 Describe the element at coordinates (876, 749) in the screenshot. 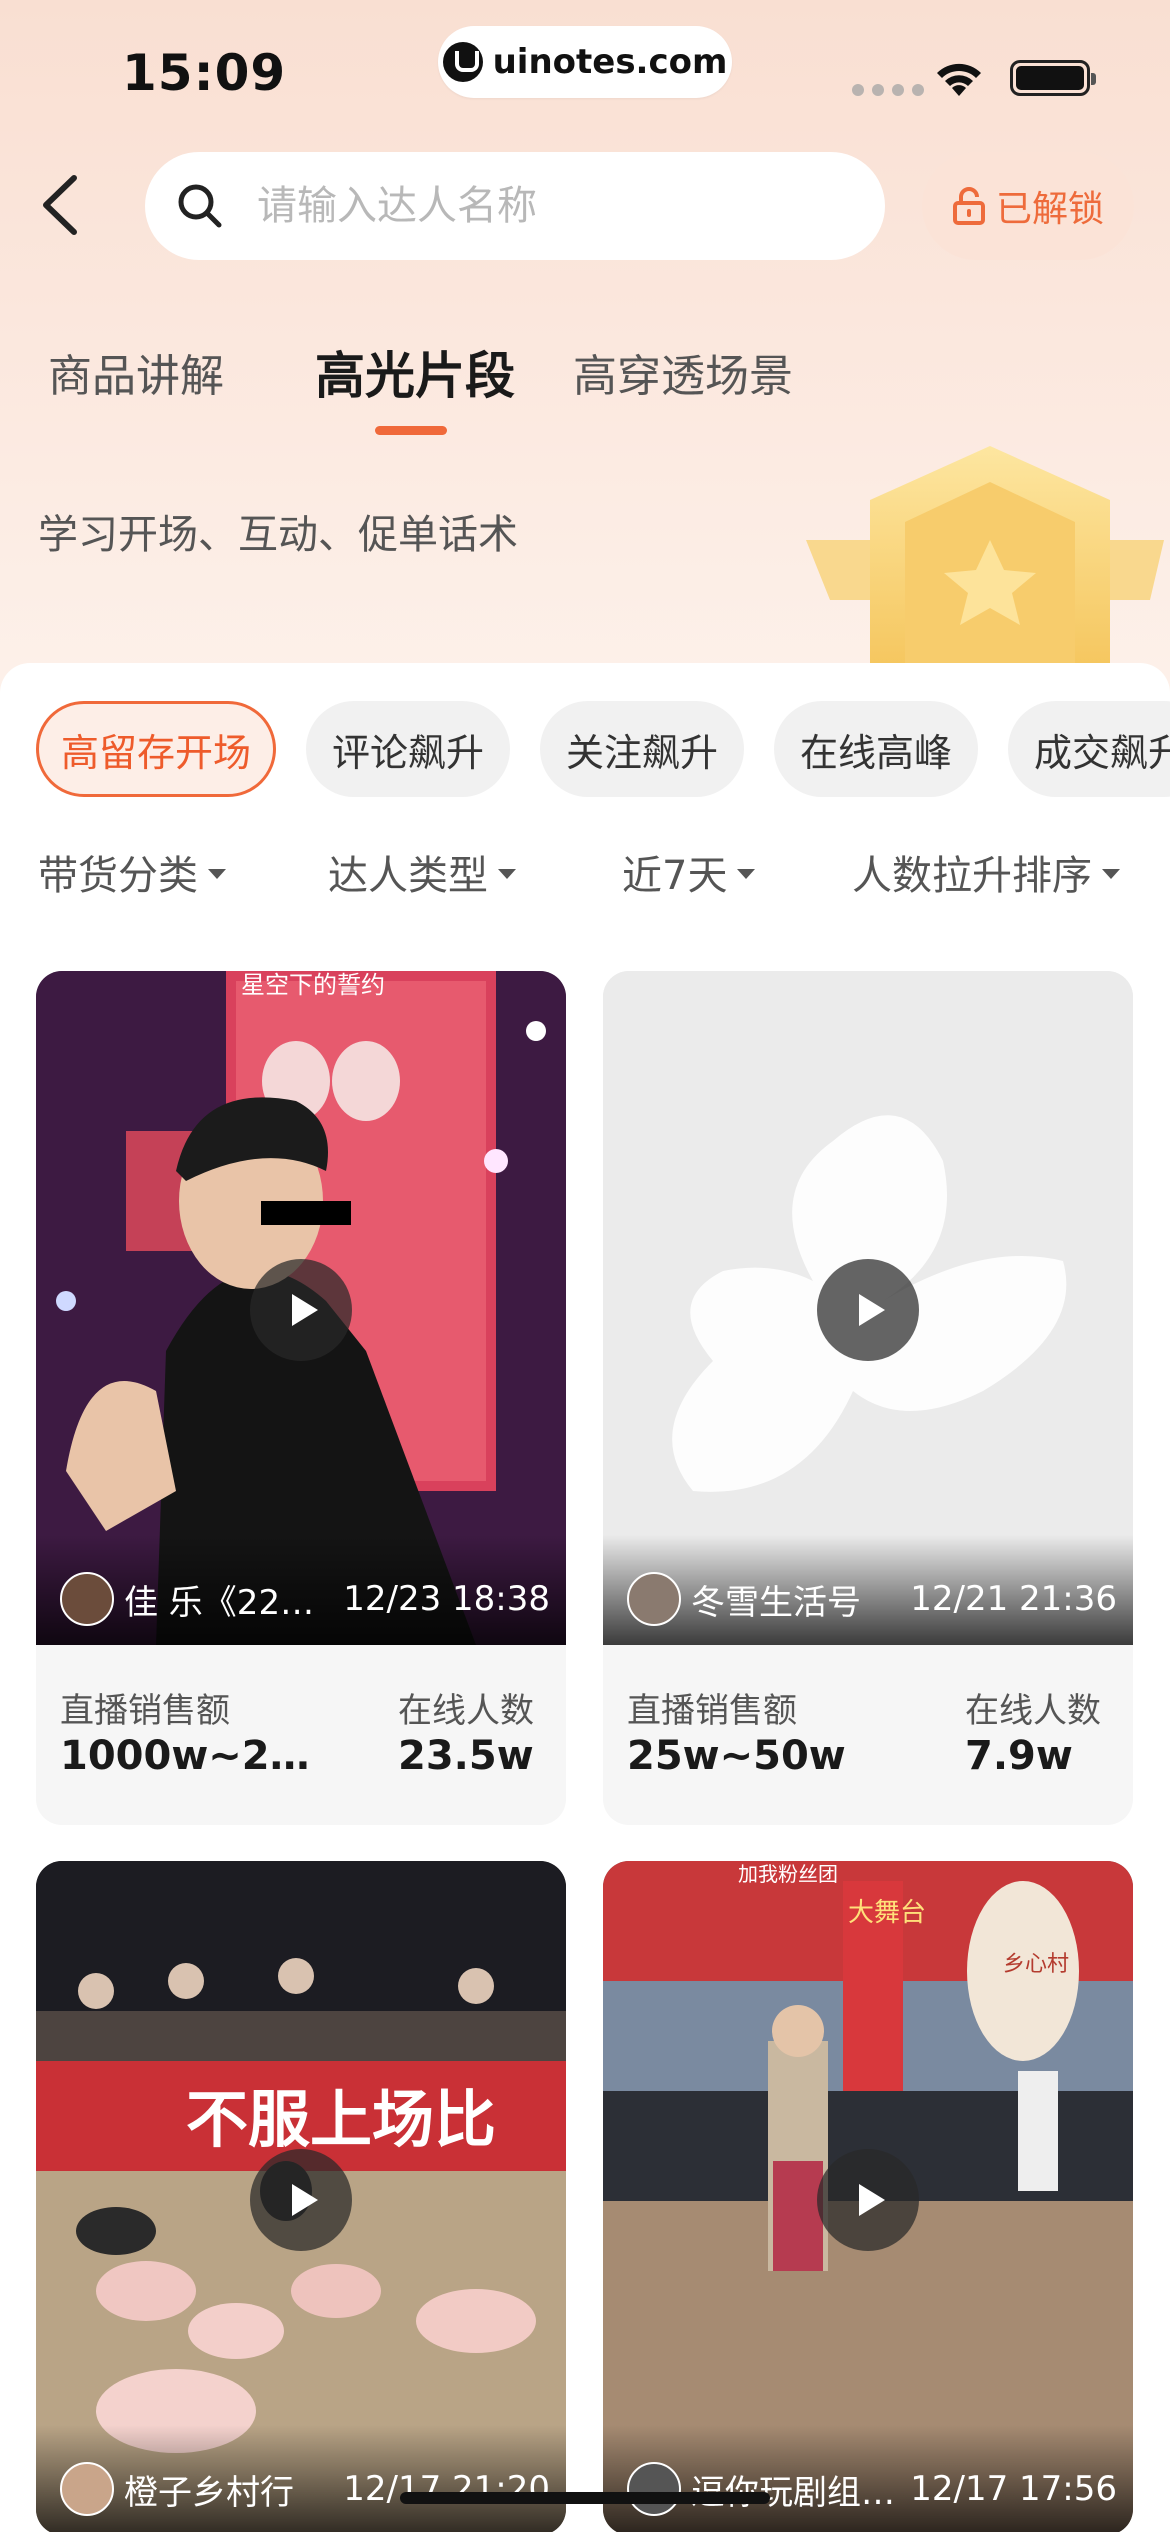

I see `chip-online-peak: 在线高峰` at that location.